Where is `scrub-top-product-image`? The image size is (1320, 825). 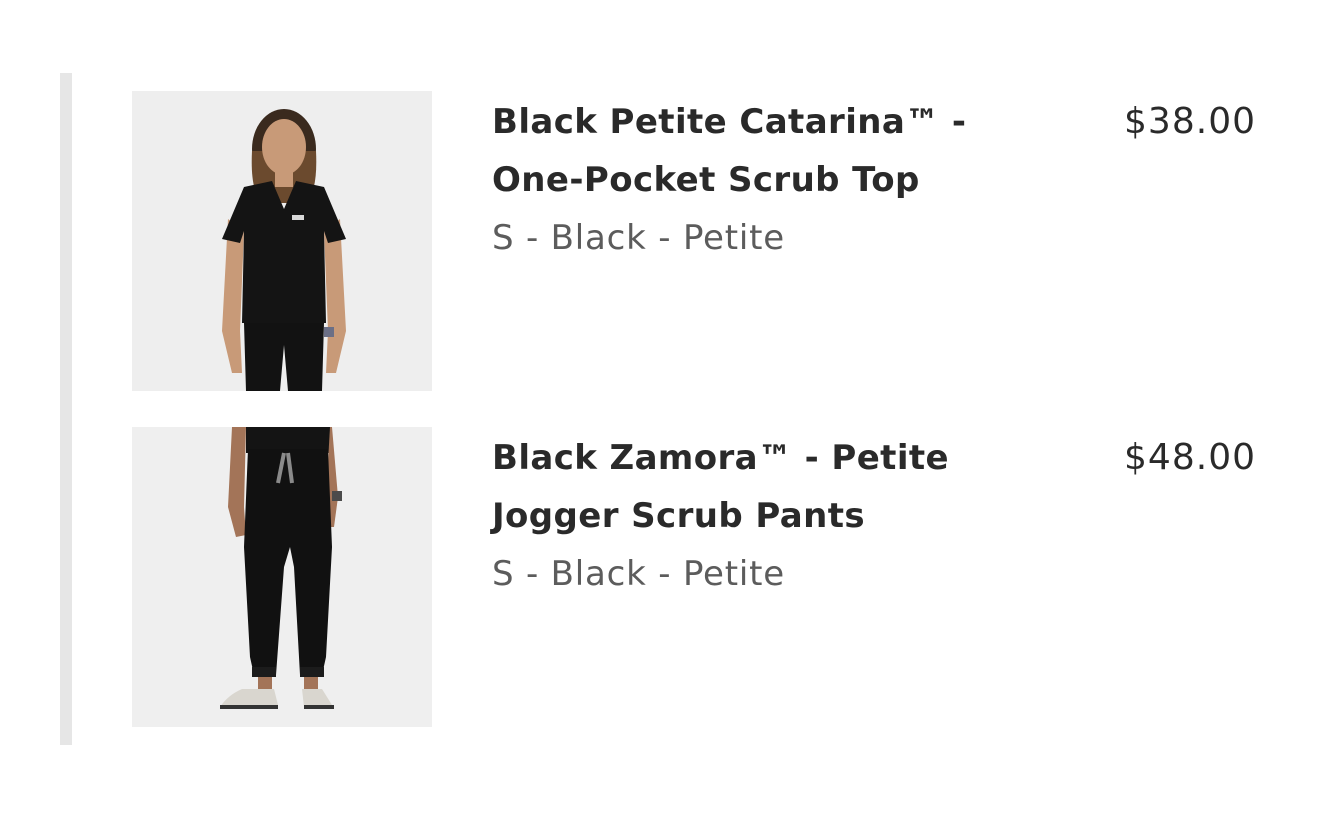 scrub-top-product-image is located at coordinates (282, 241).